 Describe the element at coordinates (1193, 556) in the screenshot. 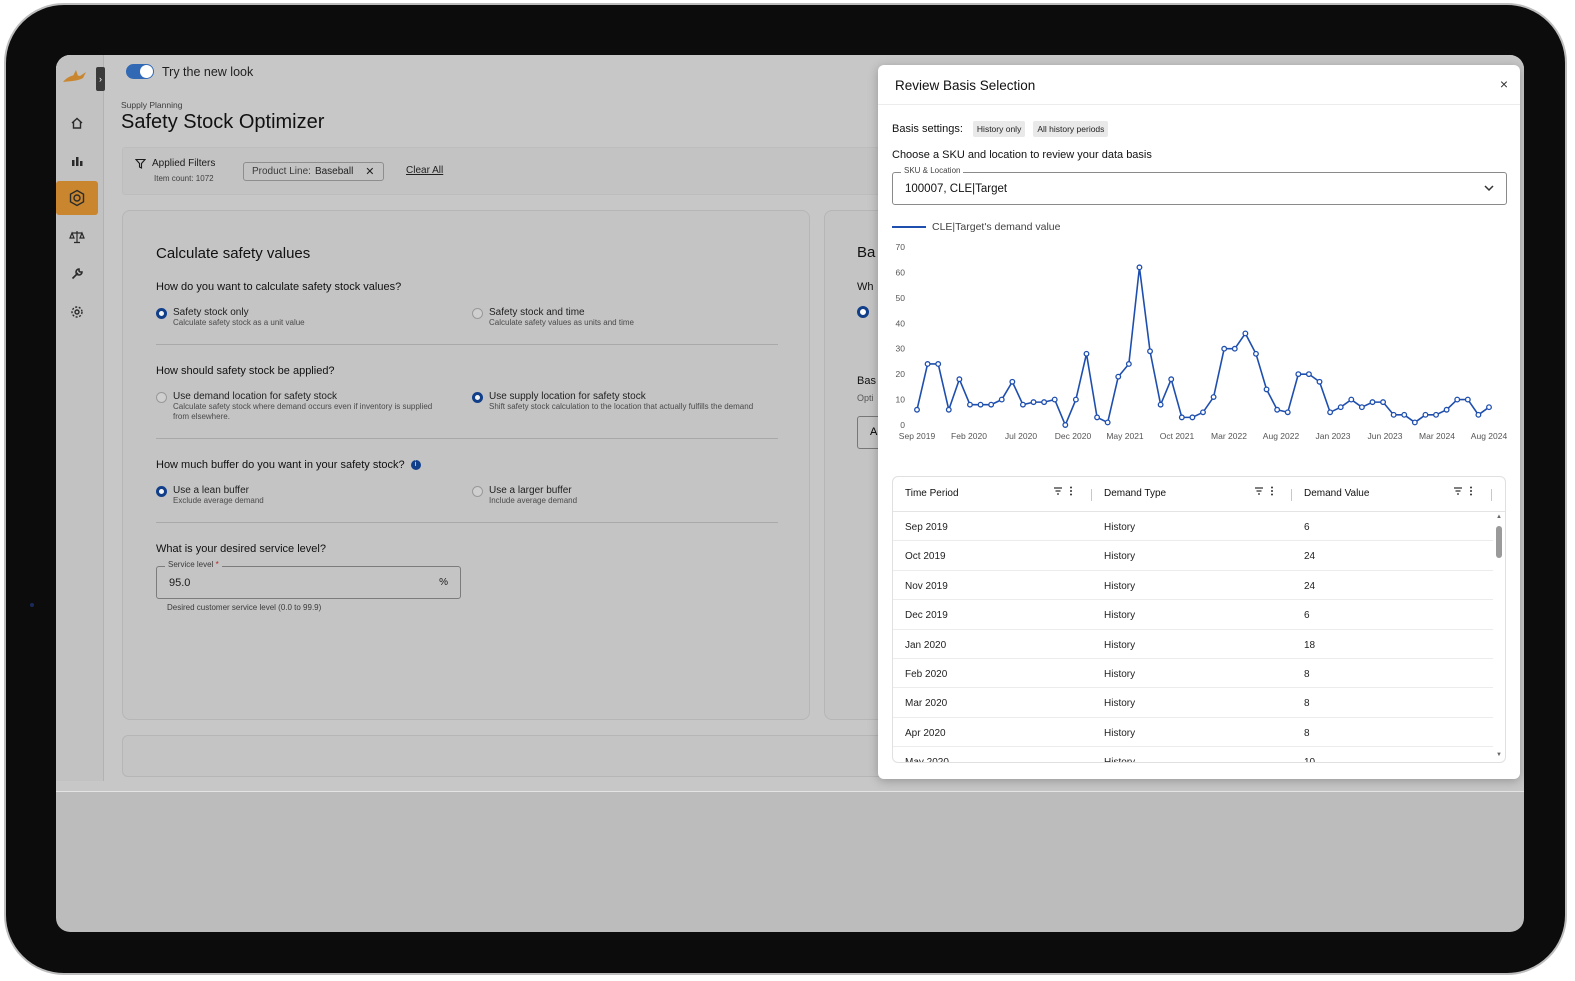

I see `table-row: Oct 2019 History 24` at that location.